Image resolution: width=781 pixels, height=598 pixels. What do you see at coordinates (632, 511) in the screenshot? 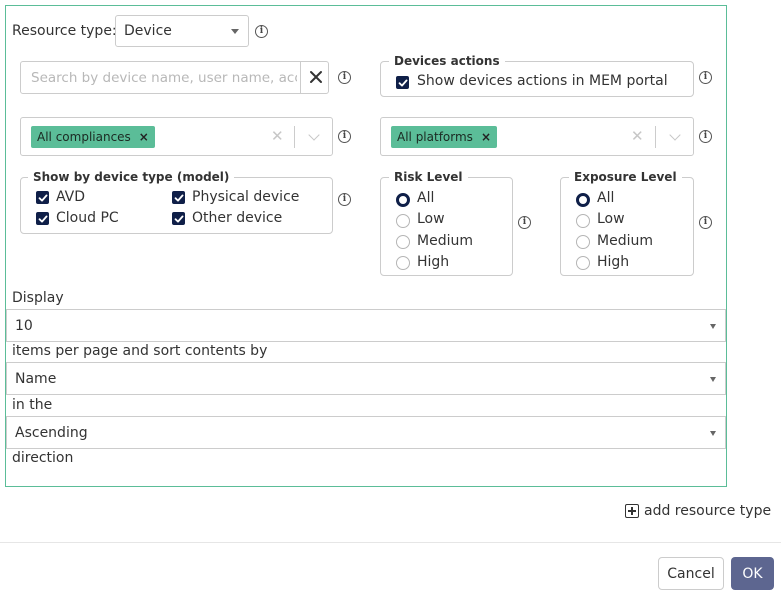
I see `add-icon` at bounding box center [632, 511].